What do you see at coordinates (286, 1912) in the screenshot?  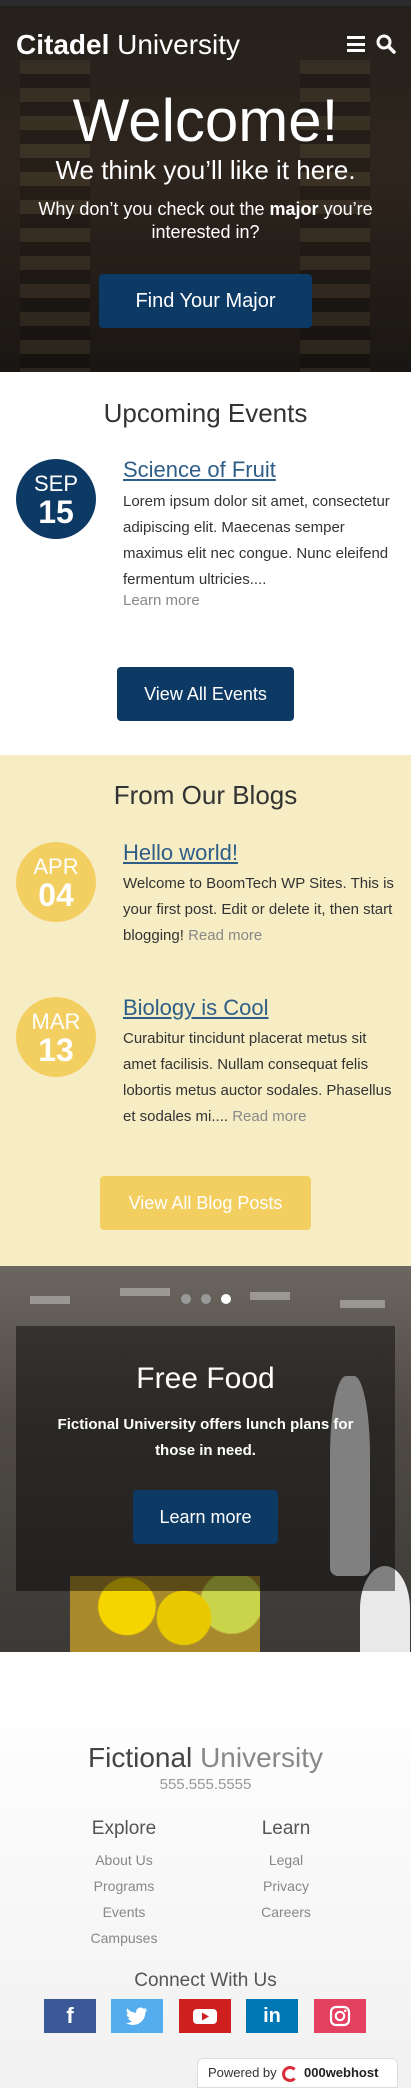 I see `footer-link-careers: Careers` at bounding box center [286, 1912].